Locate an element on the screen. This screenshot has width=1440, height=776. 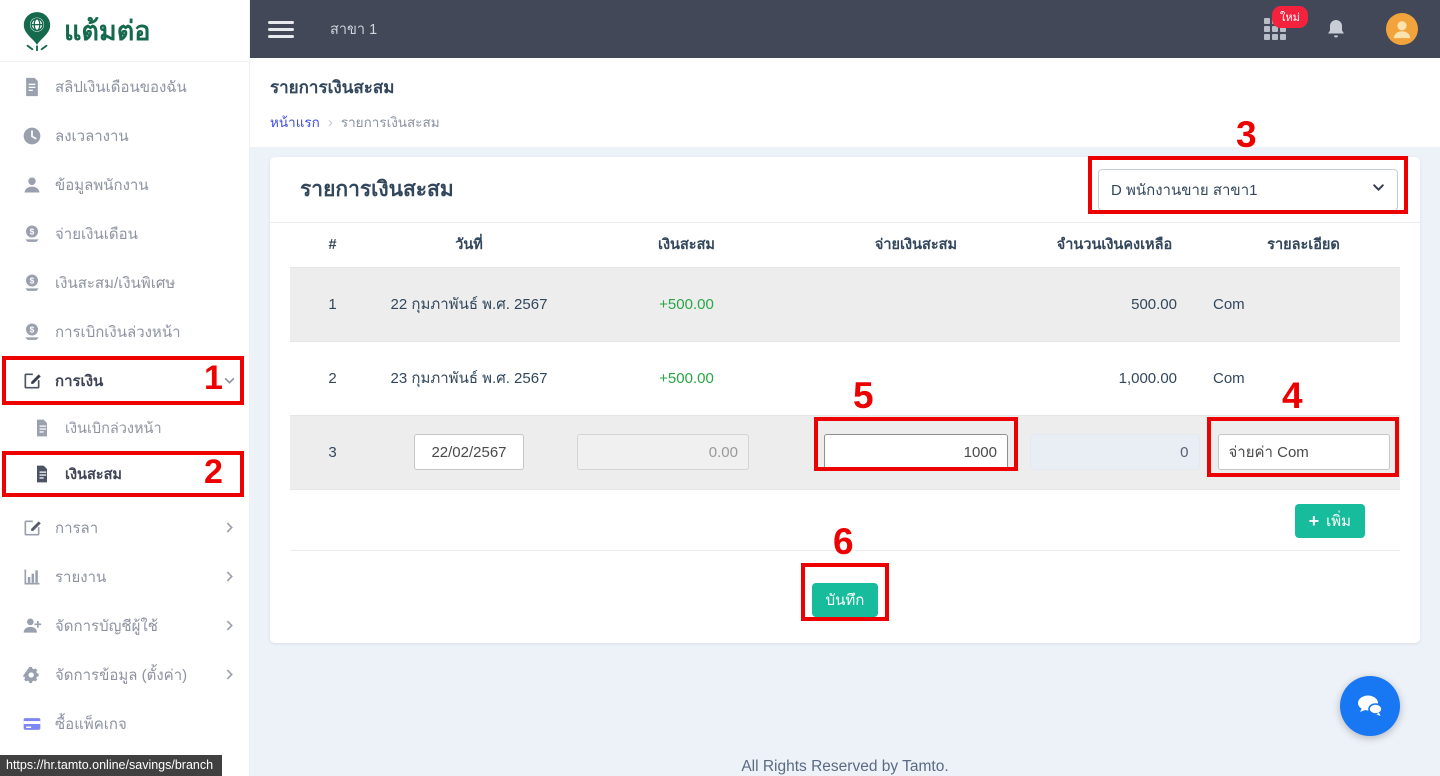
apps-grid-icon: ใหม่ is located at coordinates (1286, 23).